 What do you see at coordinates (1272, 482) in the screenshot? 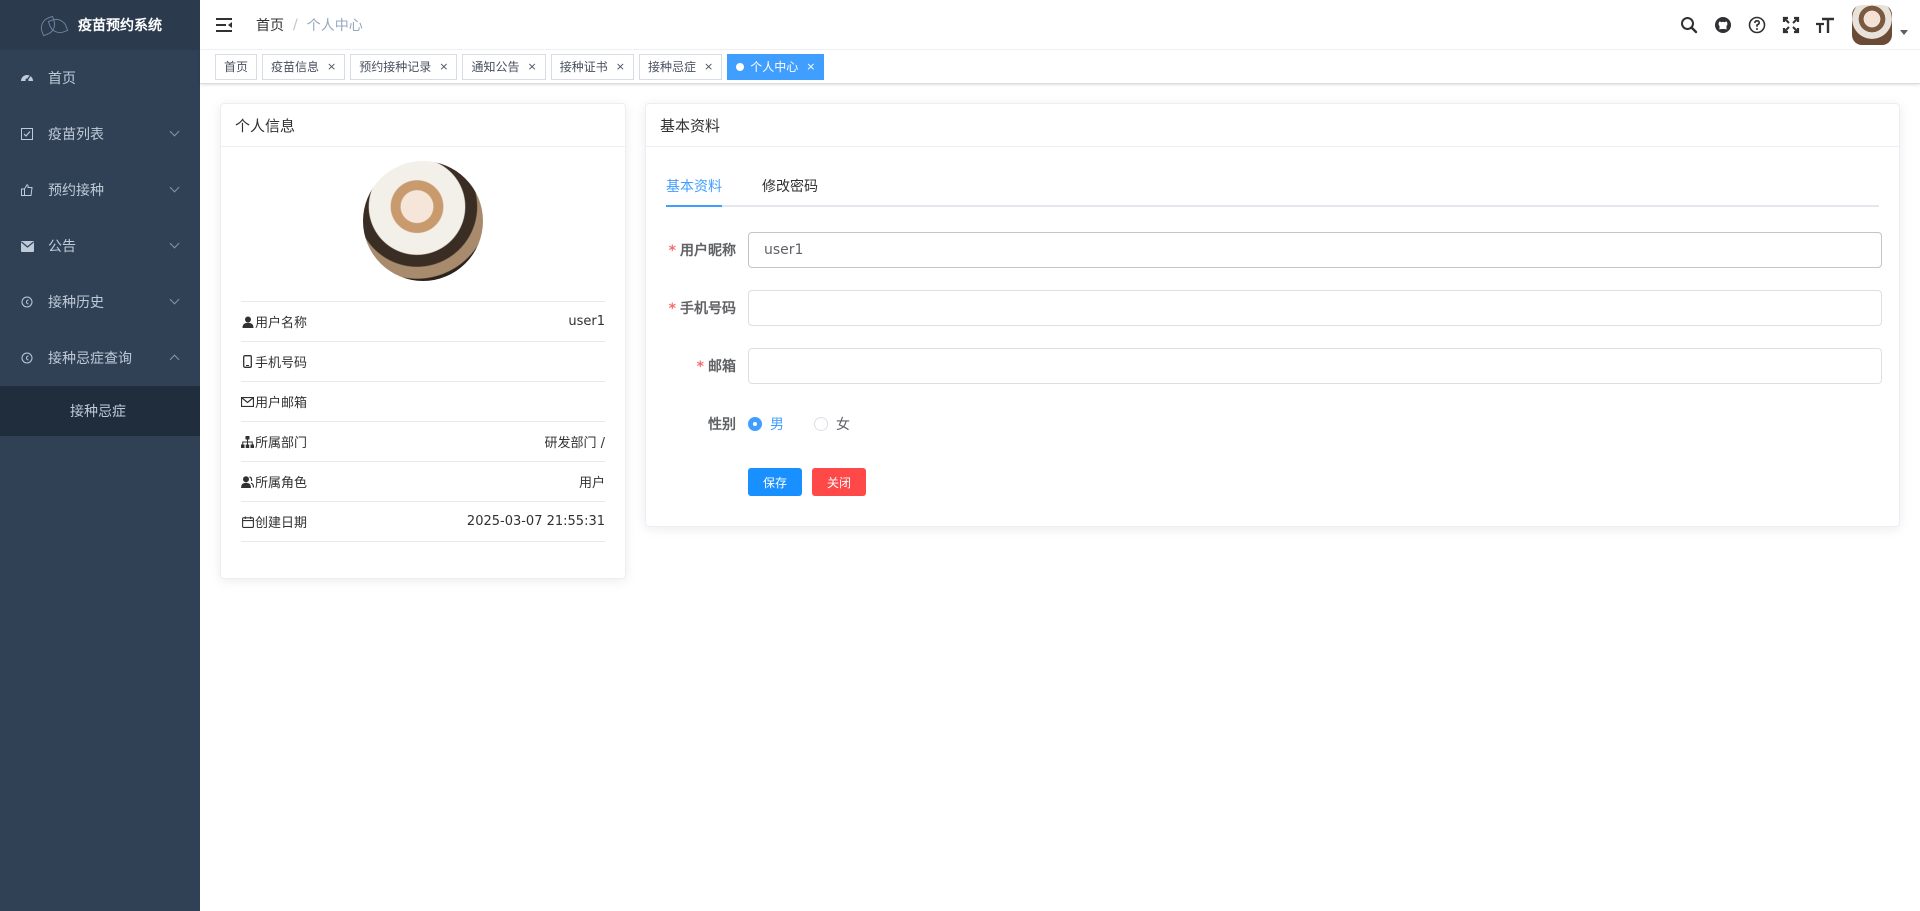
I see `form-row-actions: 保存 关闭` at bounding box center [1272, 482].